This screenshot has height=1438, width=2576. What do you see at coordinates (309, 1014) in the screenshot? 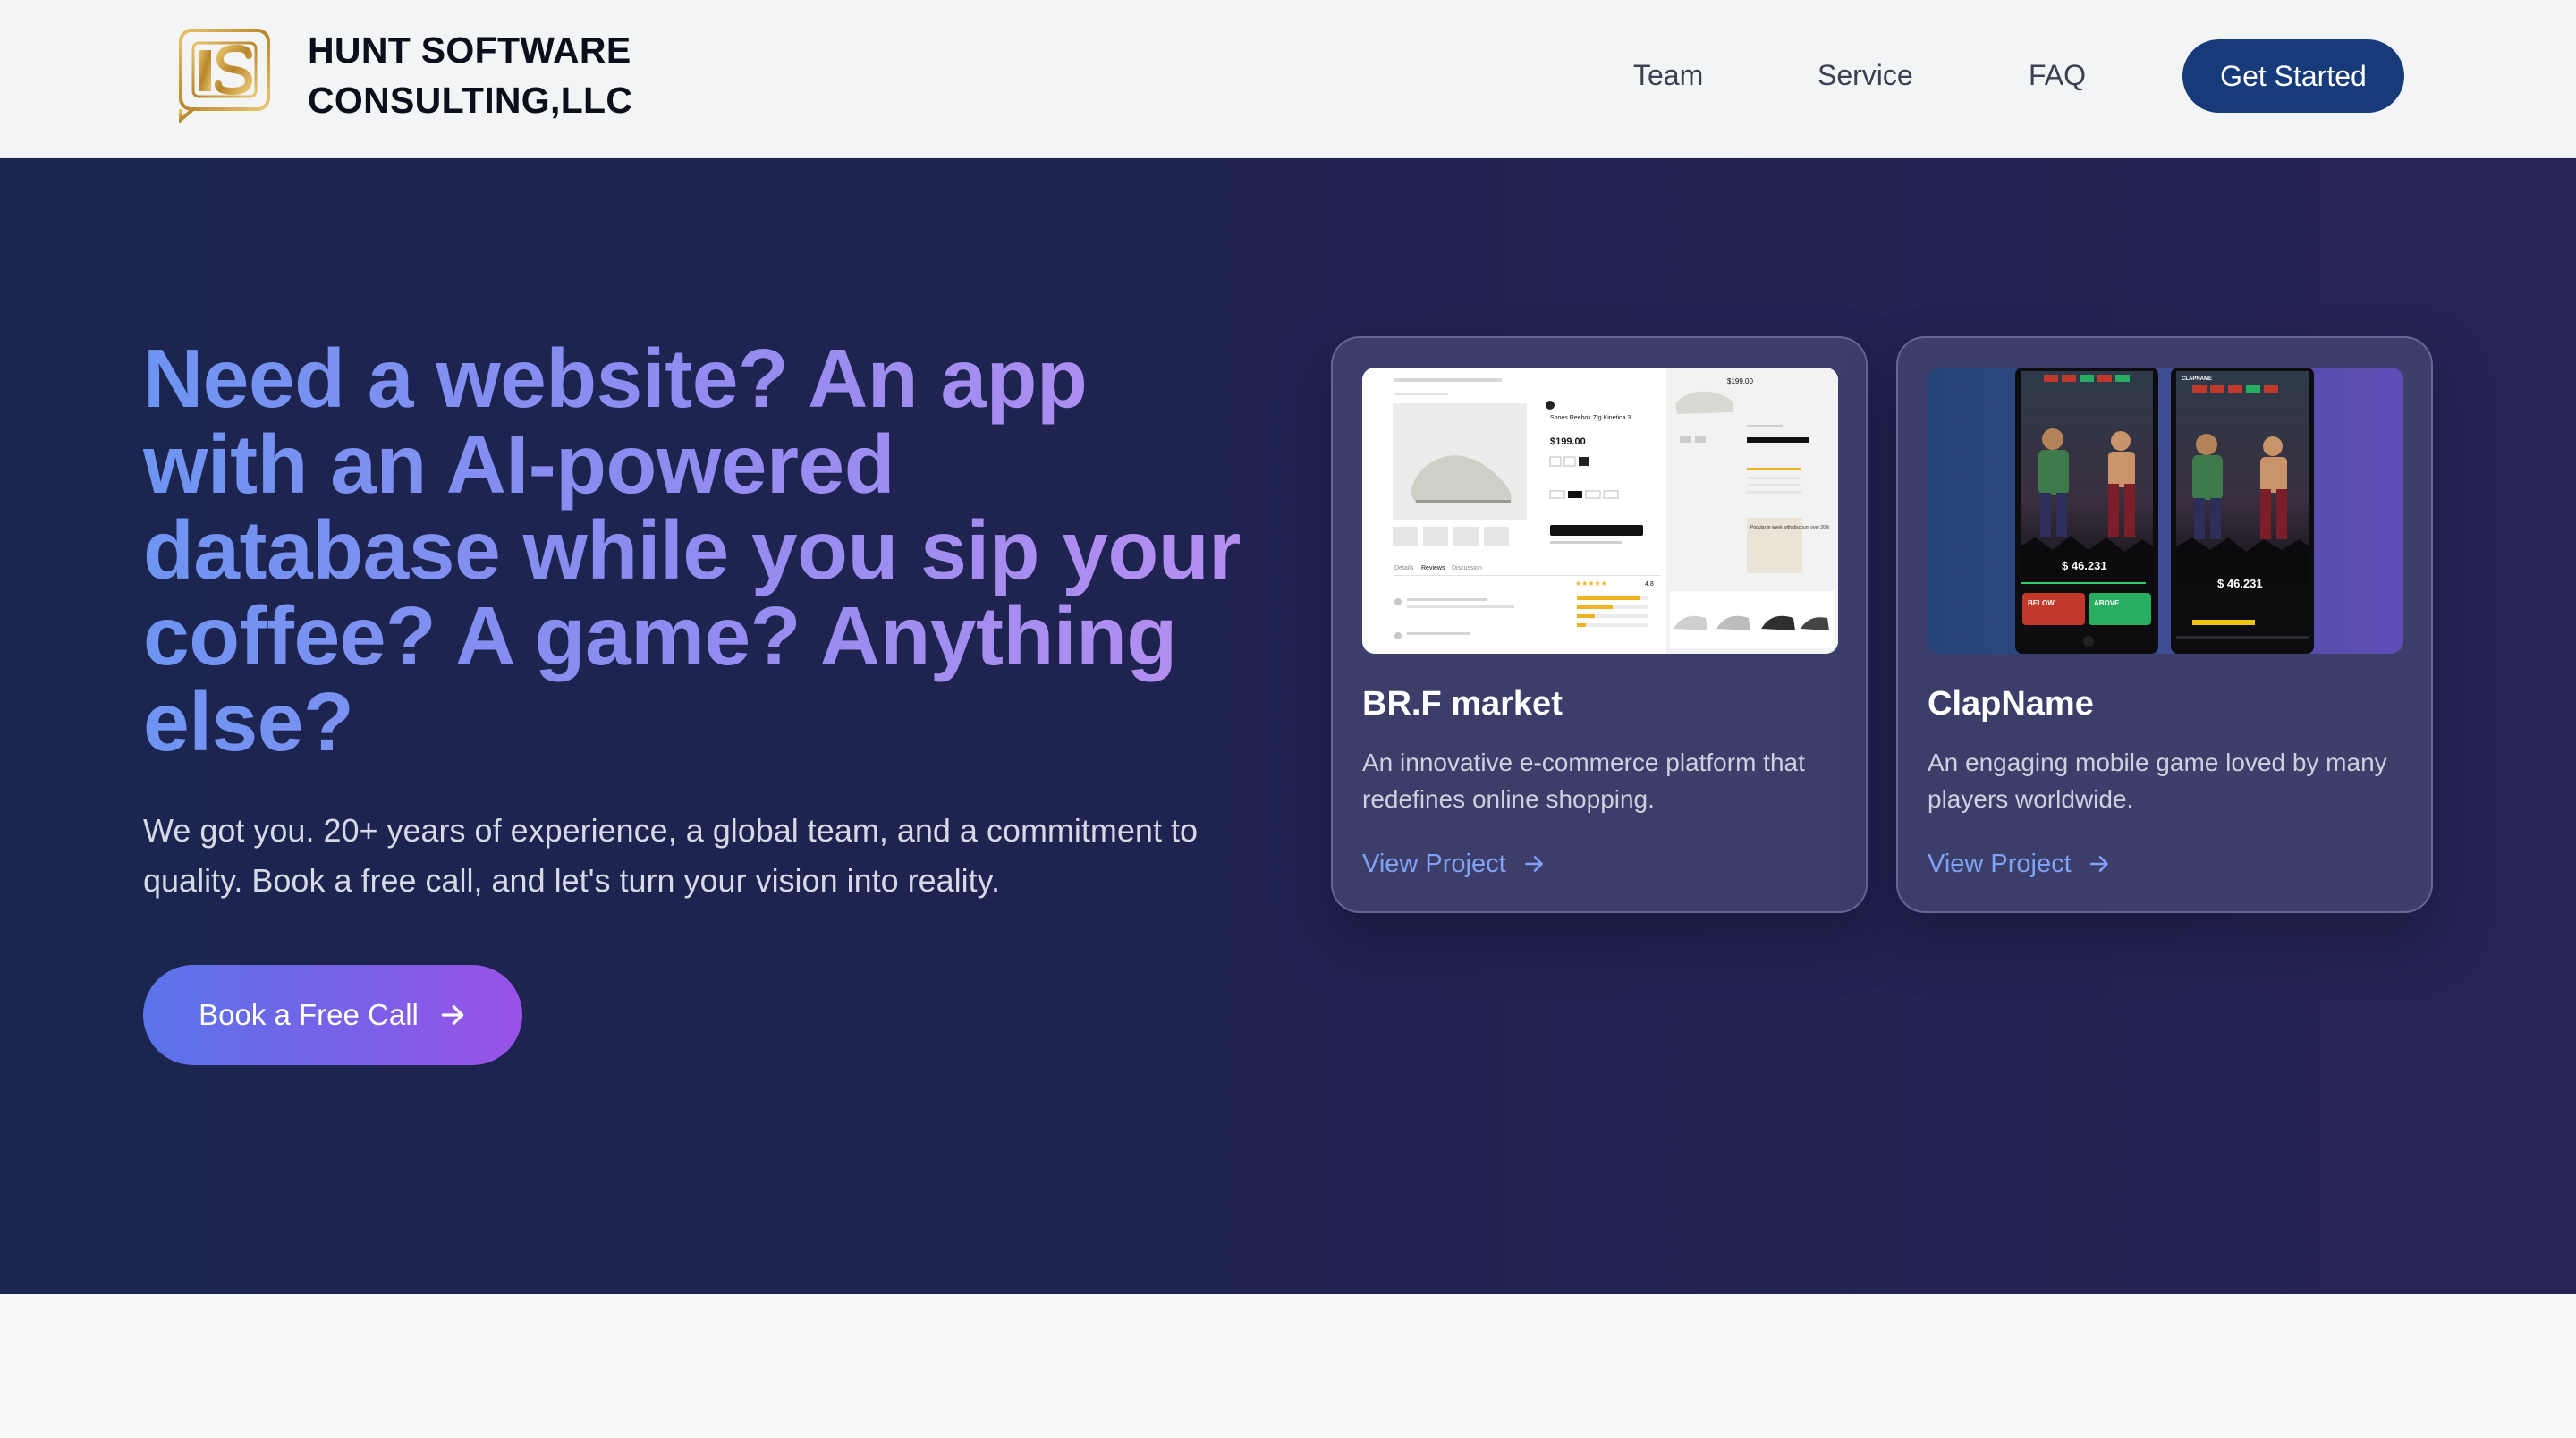
I see `book-free-call-label: Book a Free Call` at bounding box center [309, 1014].